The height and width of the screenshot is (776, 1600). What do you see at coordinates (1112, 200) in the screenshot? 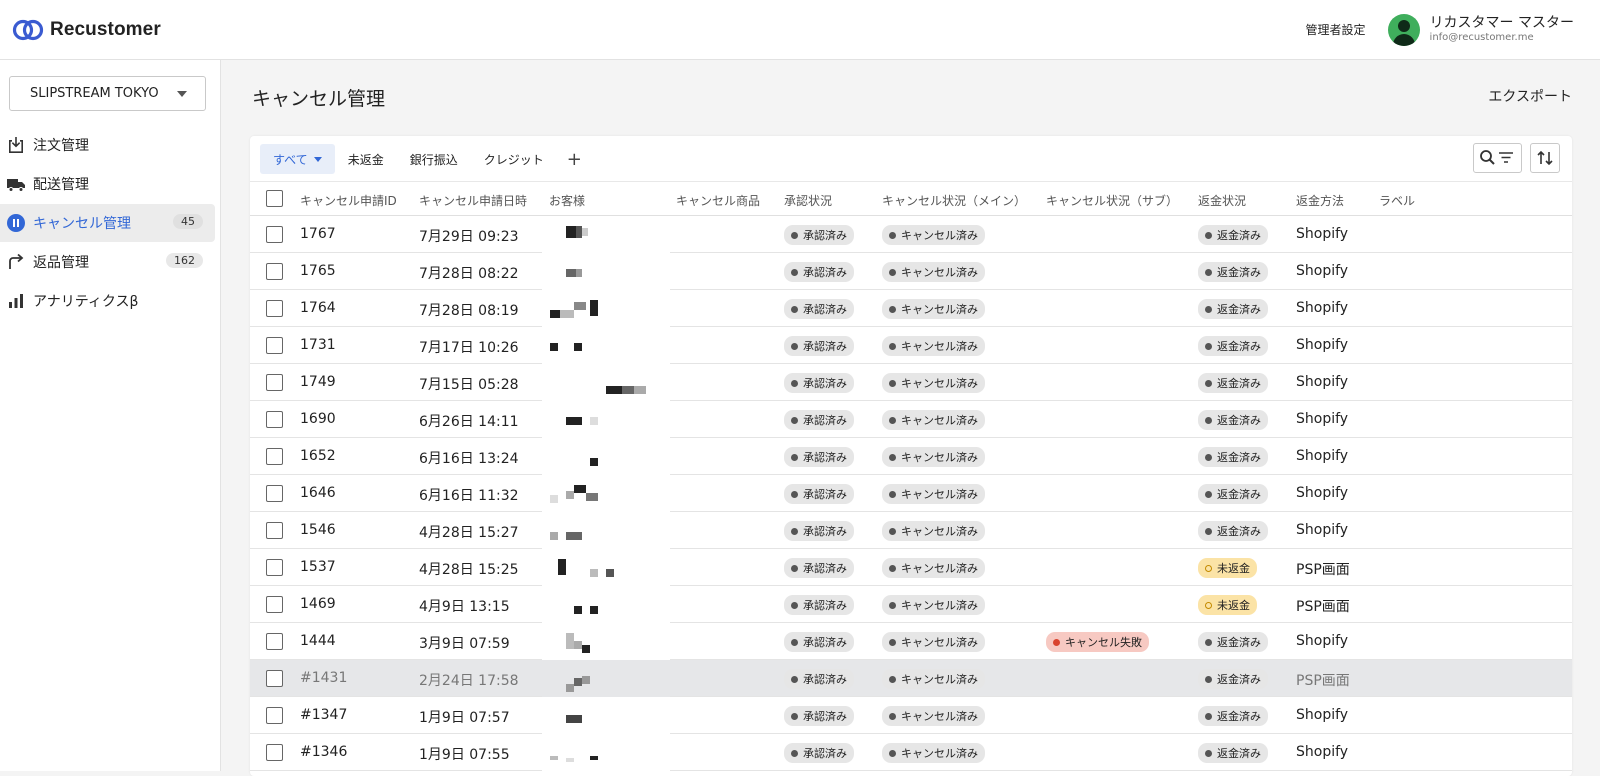
I see `column-header: キャンセル状況（サブ）` at bounding box center [1112, 200].